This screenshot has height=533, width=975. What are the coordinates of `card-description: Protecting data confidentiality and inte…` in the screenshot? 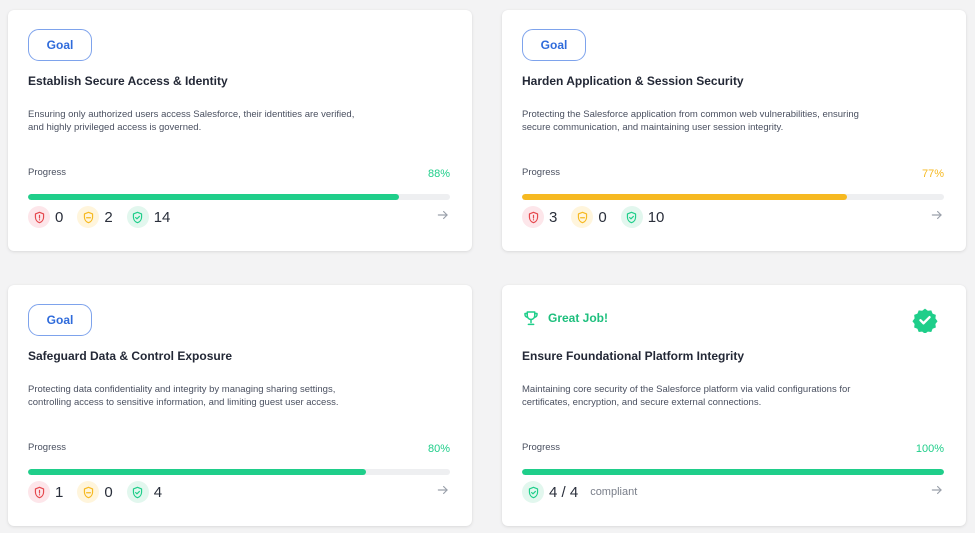 It's located at (183, 396).